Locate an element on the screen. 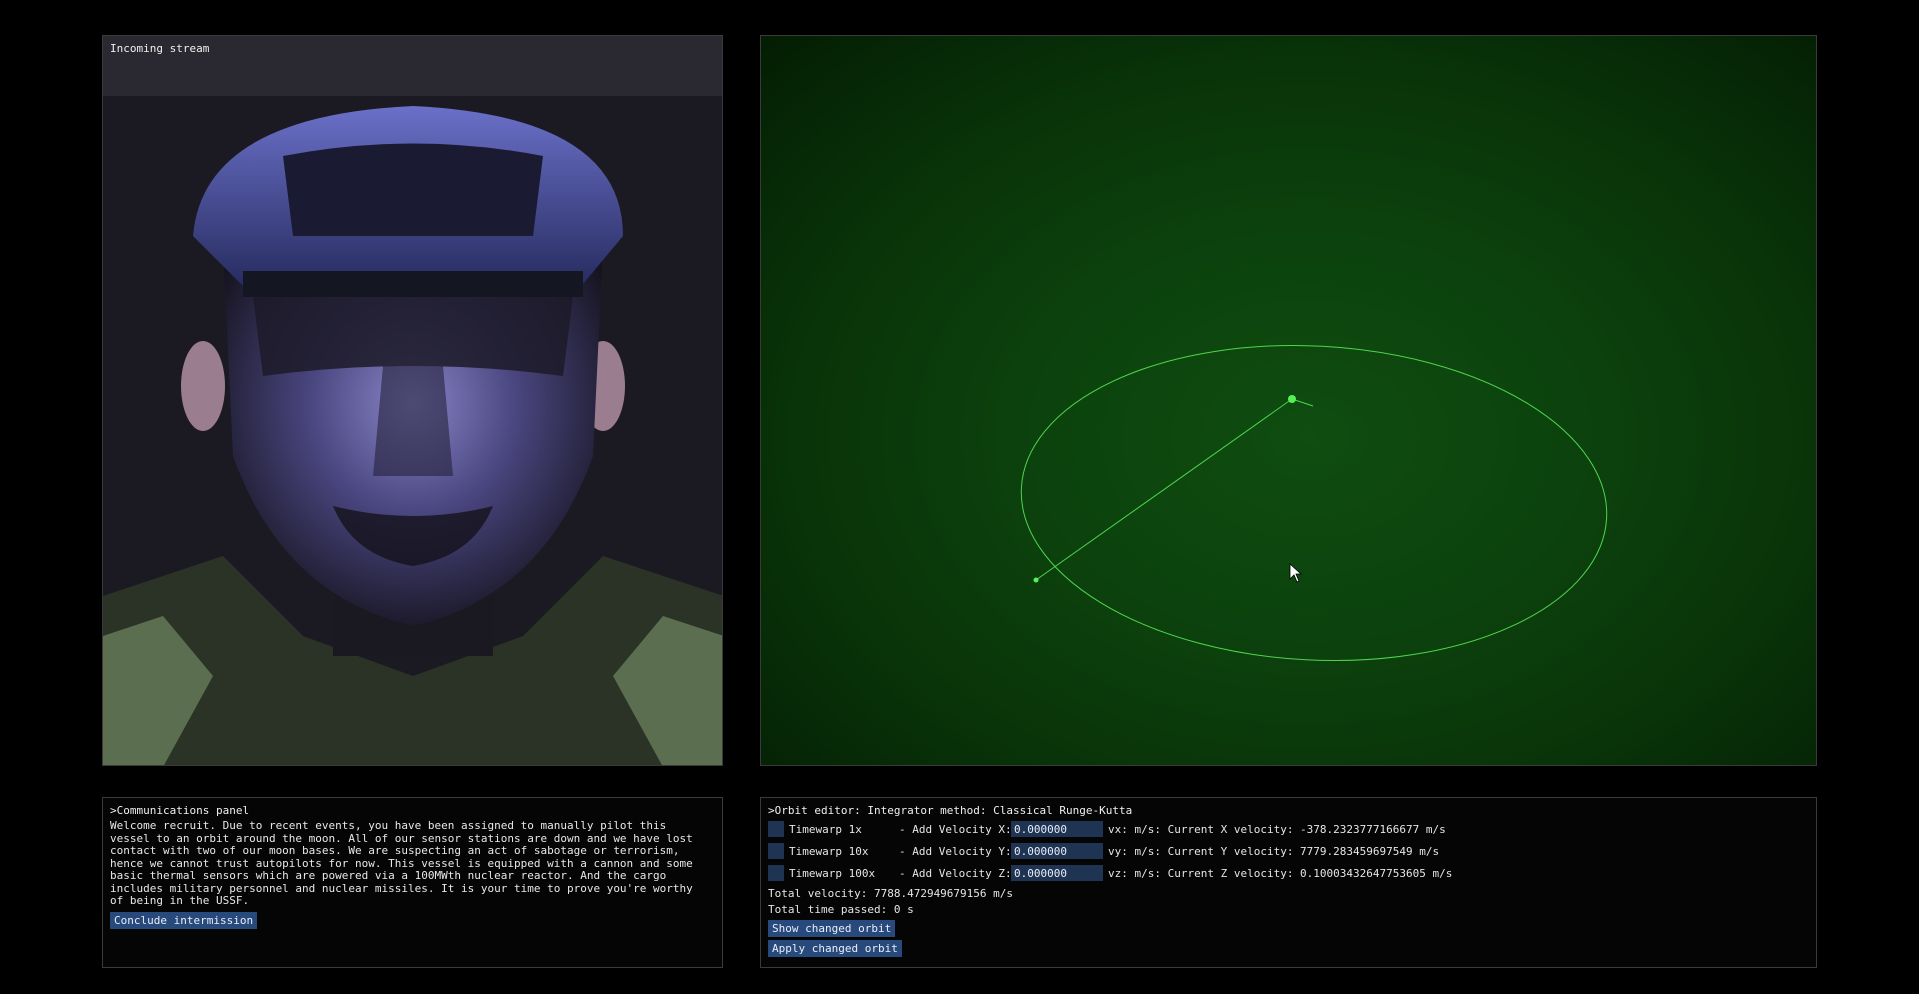 The height and width of the screenshot is (994, 1919). total-velocity: Total velocity: 7788.472949679156 m/s is located at coordinates (891, 893).